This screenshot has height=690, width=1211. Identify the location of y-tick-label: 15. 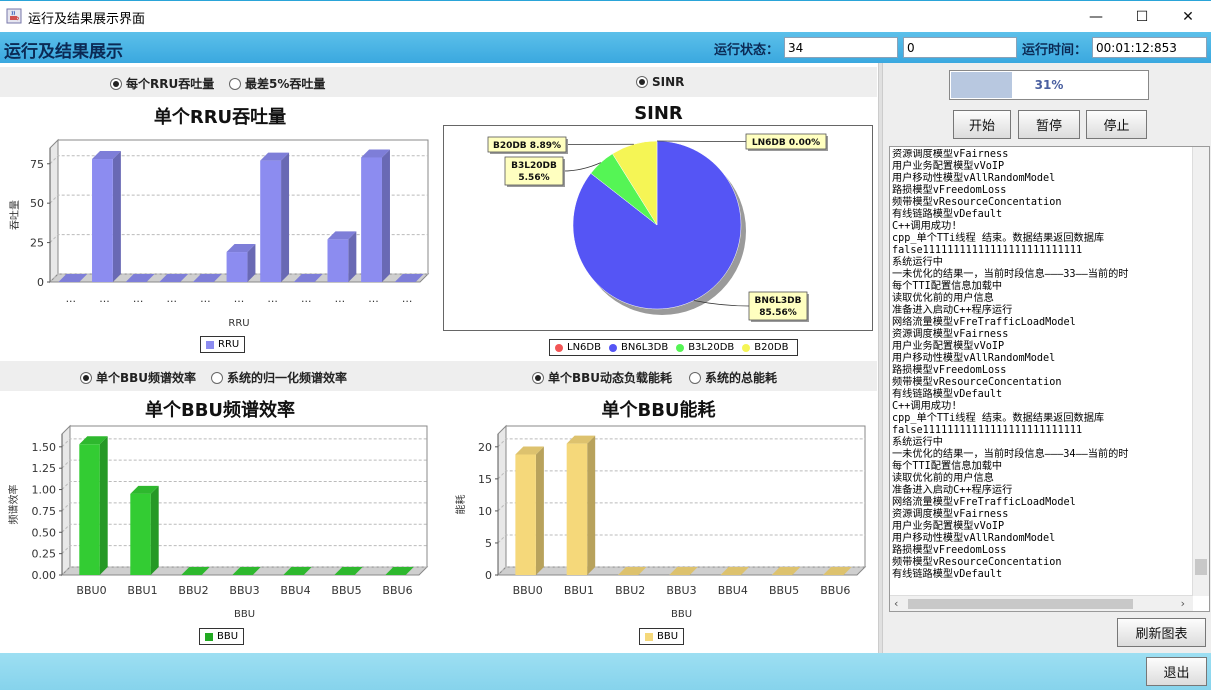
(485, 479).